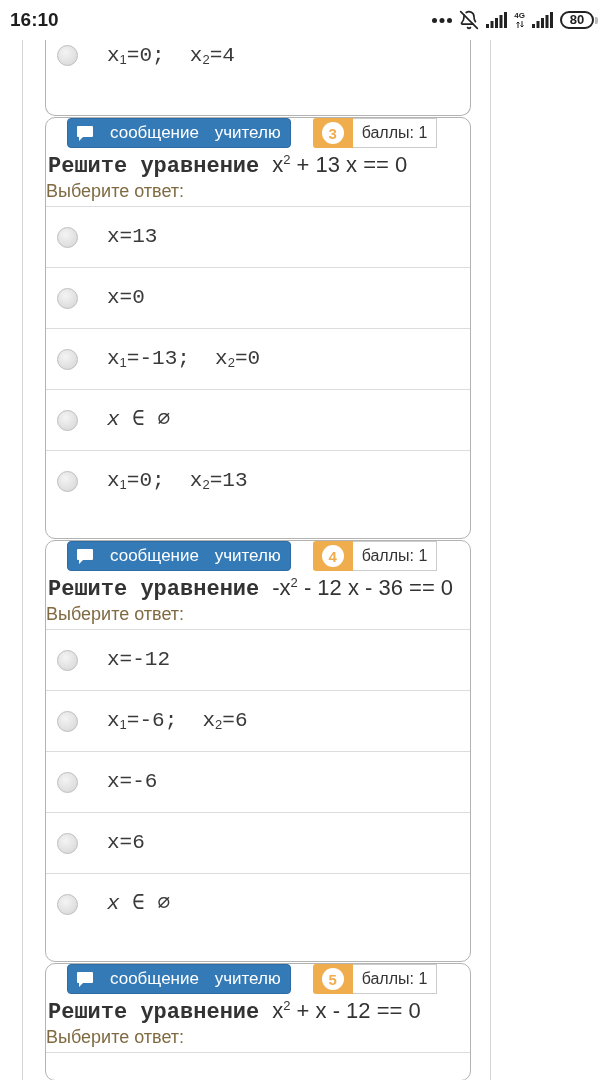 This screenshot has width=607, height=1080. I want to click on question-text: Решите уравнение x$^{2}$ + x - 12 == 0, so click(234, 1011).